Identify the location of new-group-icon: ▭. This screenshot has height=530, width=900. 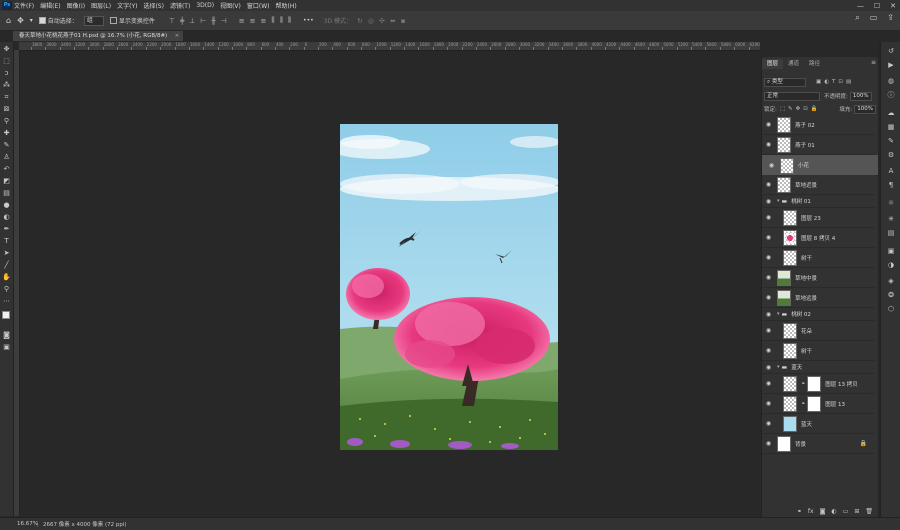
(846, 511).